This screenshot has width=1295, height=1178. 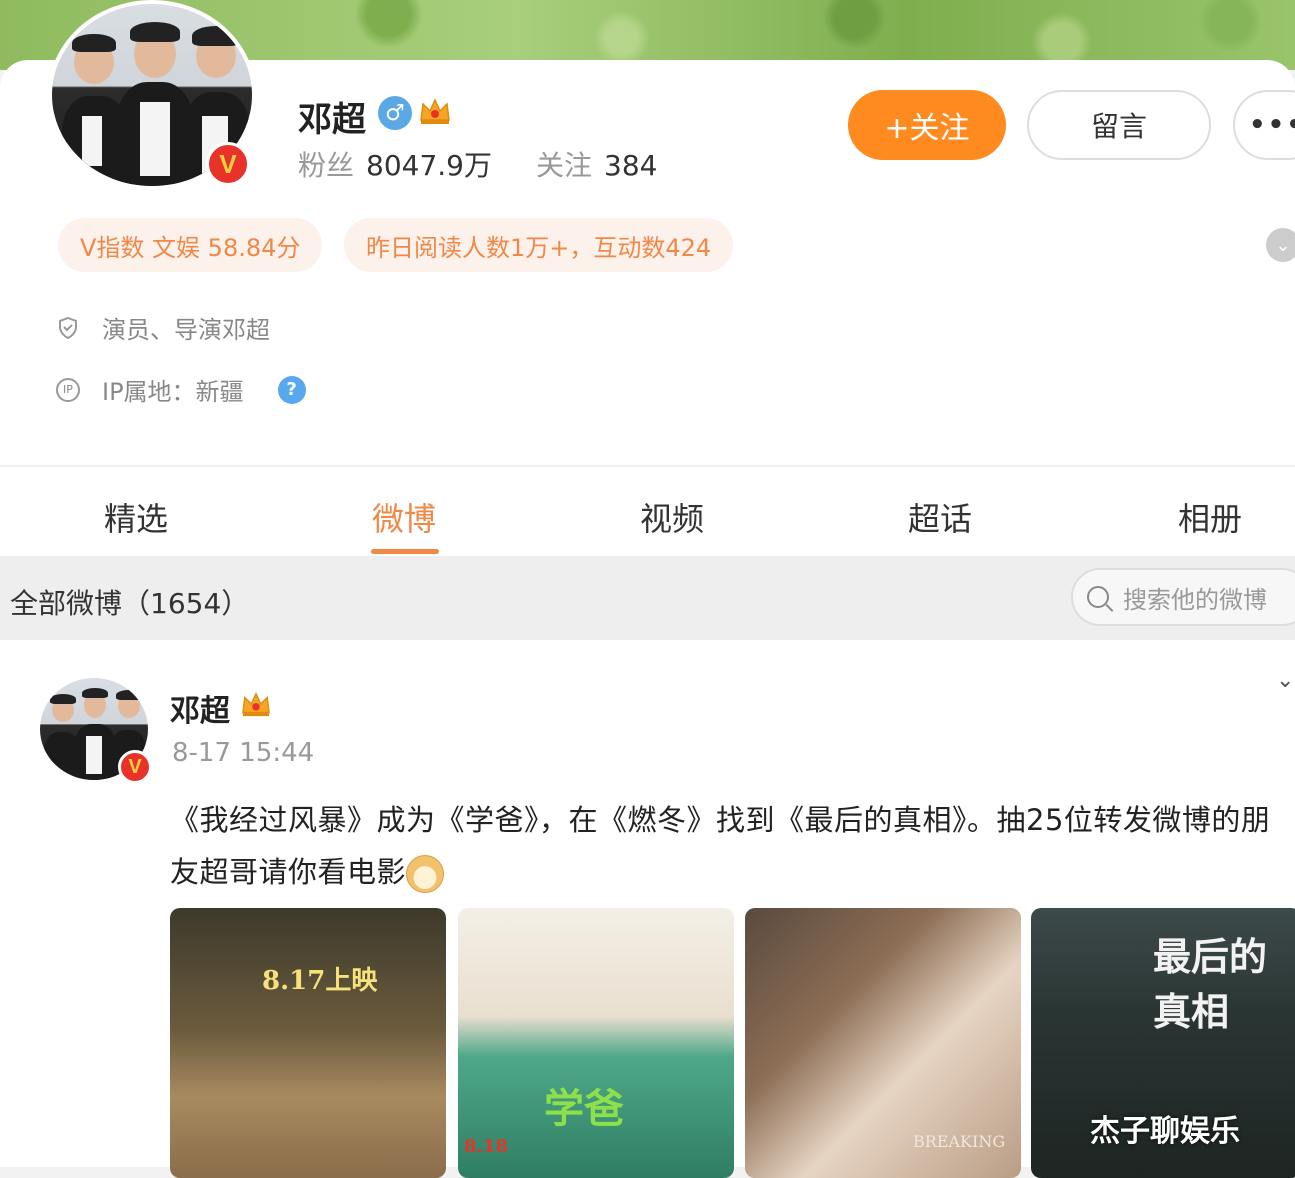 I want to click on poster-3-title: BREAKING, so click(x=959, y=1141).